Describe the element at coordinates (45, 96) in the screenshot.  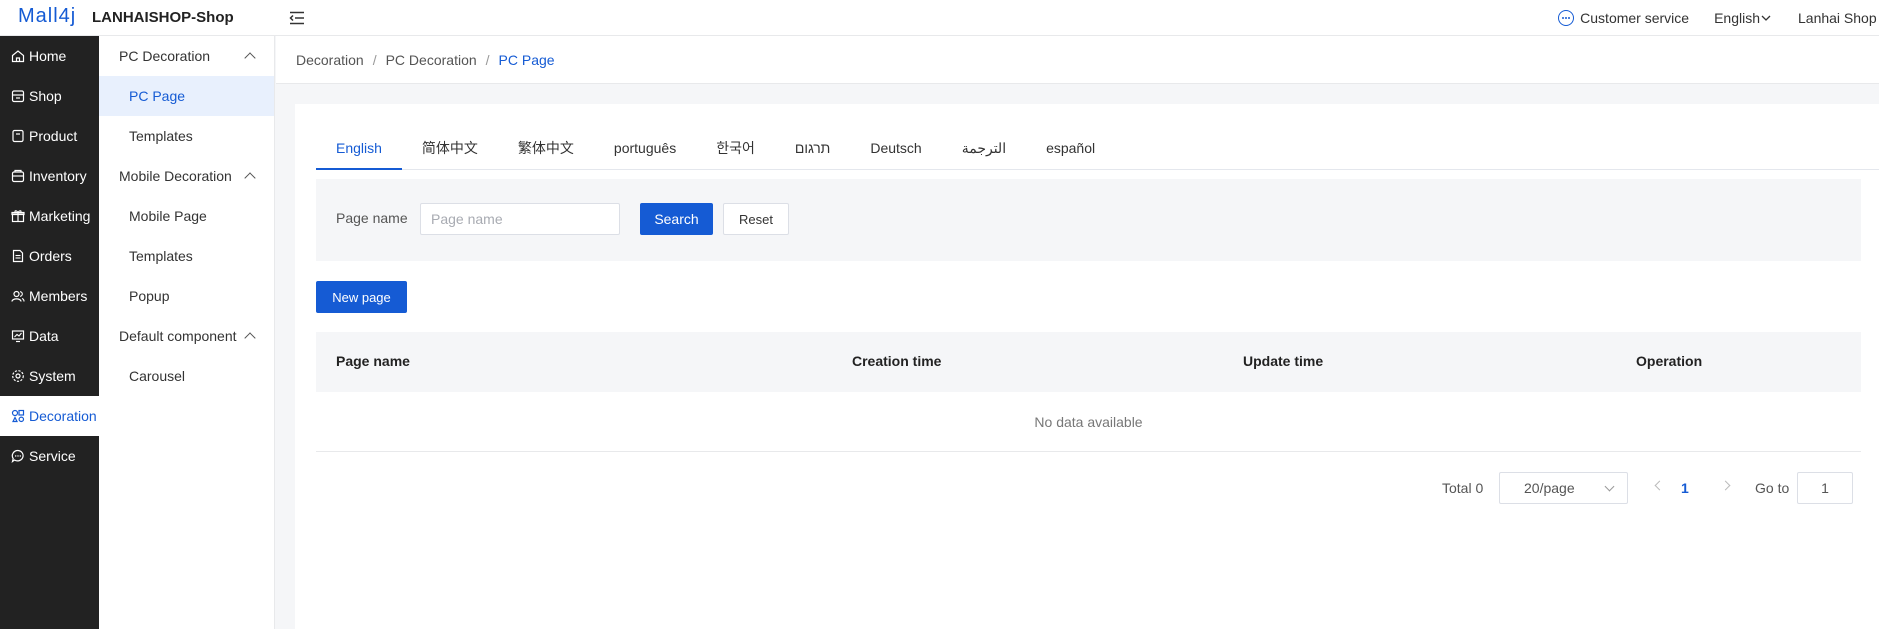
I see `nav-label: Shop` at that location.